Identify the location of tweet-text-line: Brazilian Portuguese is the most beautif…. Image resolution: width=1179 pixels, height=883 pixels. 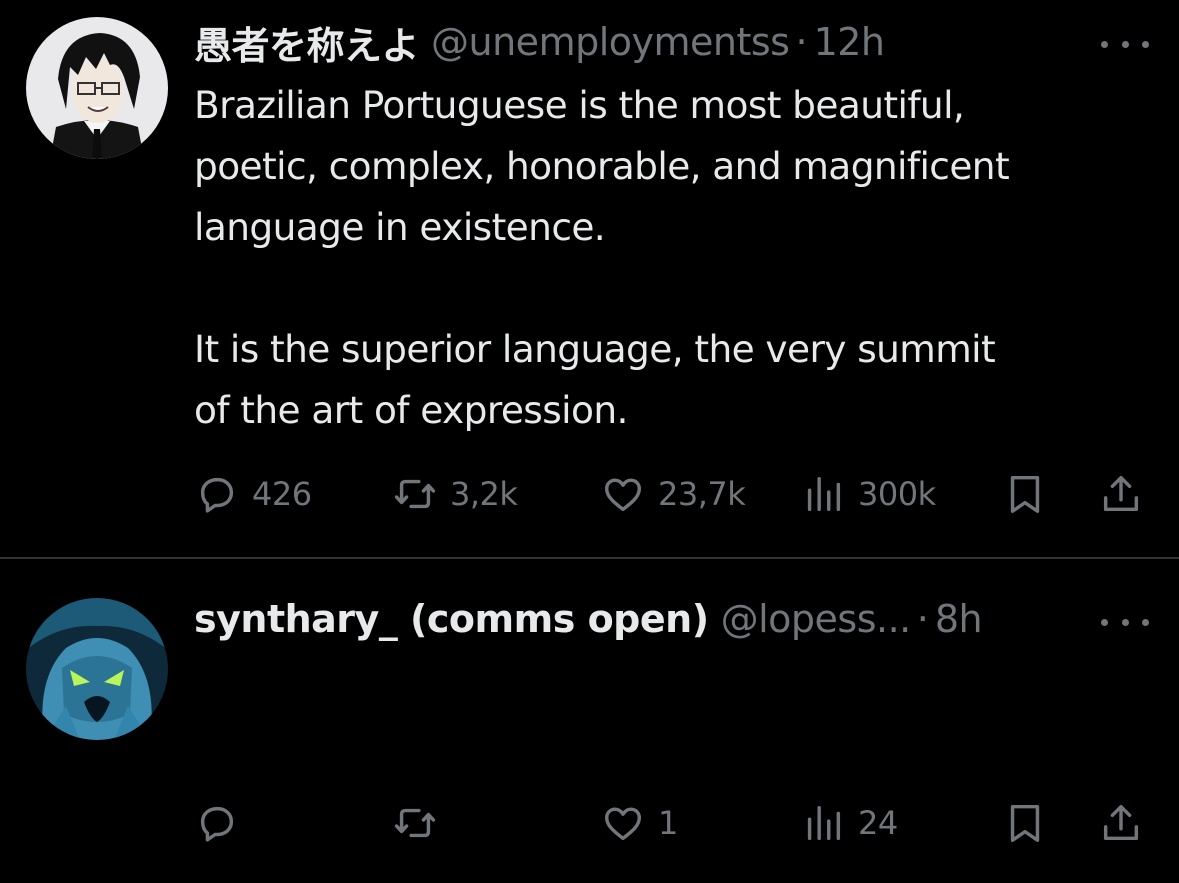
(579, 105).